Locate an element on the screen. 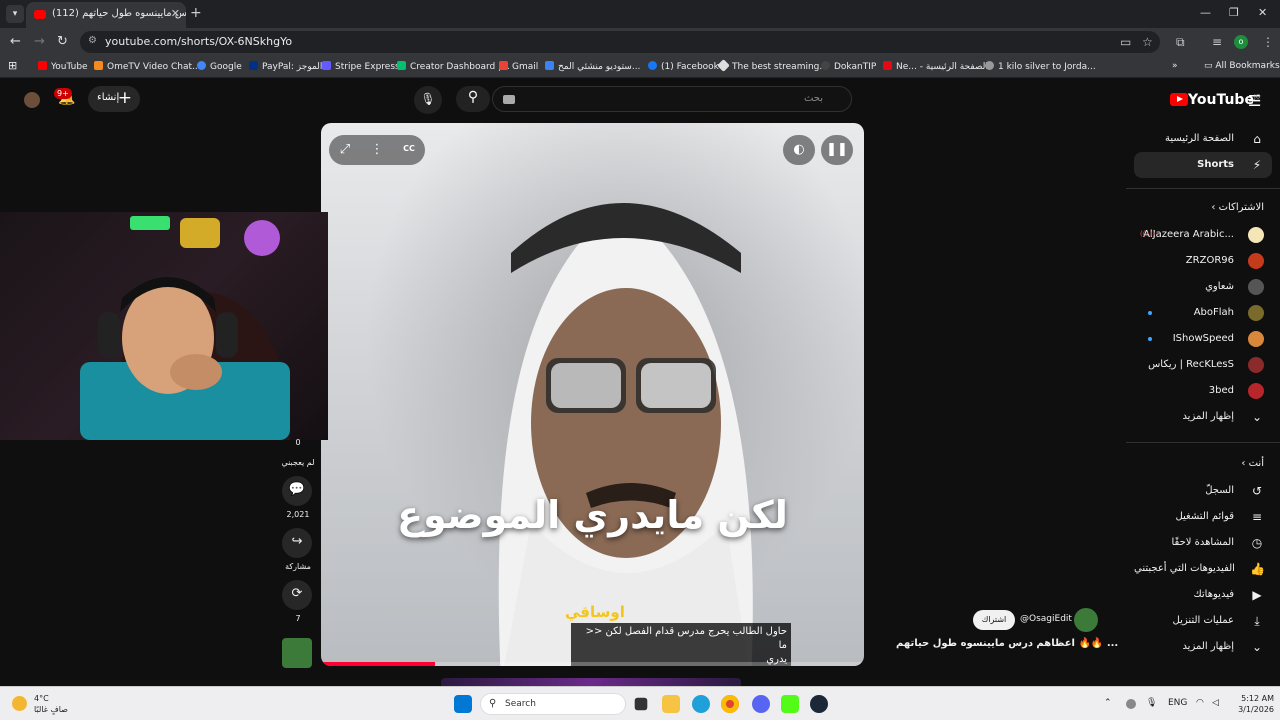 The width and height of the screenshot is (1280, 720). sidebar-item-downloads: عمليات التنزيل ⤓ is located at coordinates (1203, 621).